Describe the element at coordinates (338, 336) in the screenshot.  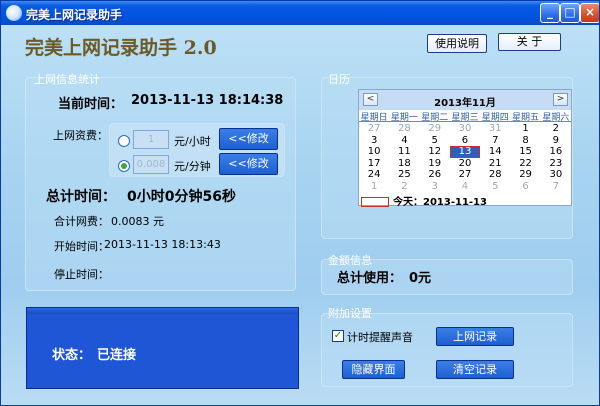
I see `sound-checkbox: ✓` at that location.